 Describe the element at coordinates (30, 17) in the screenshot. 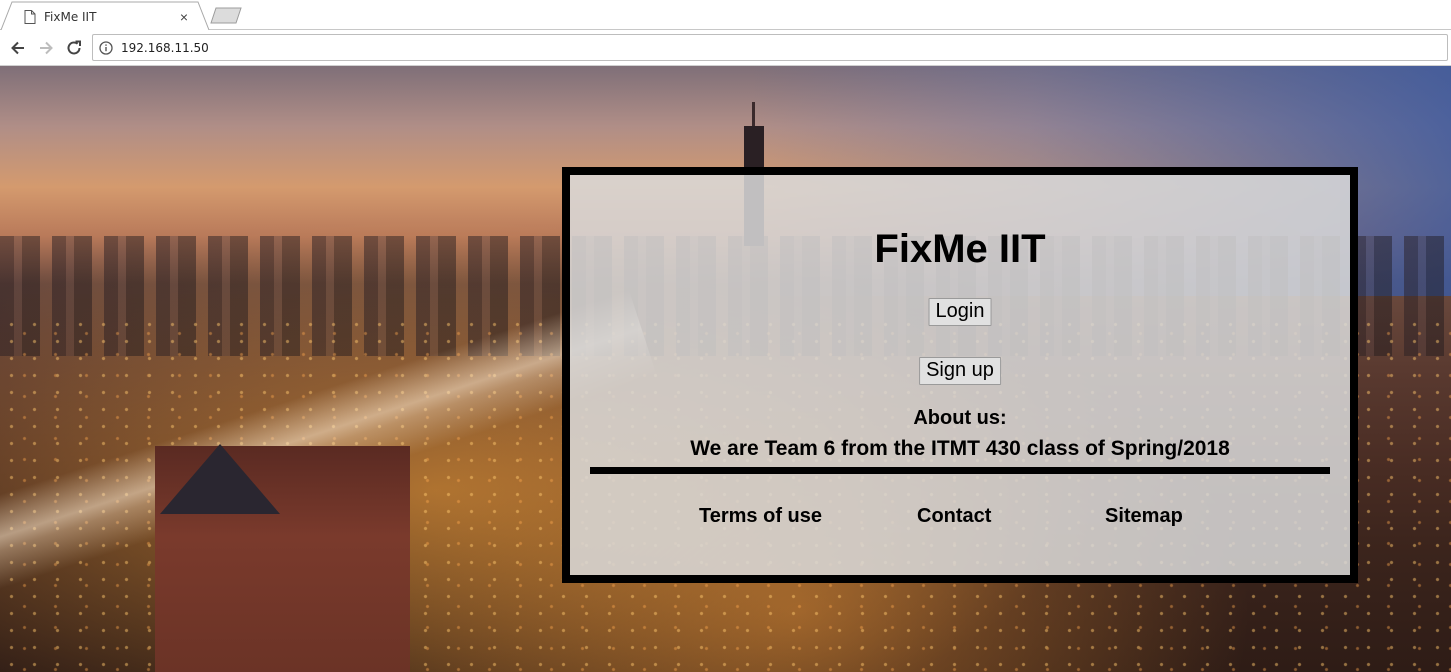

I see `page-icon` at that location.